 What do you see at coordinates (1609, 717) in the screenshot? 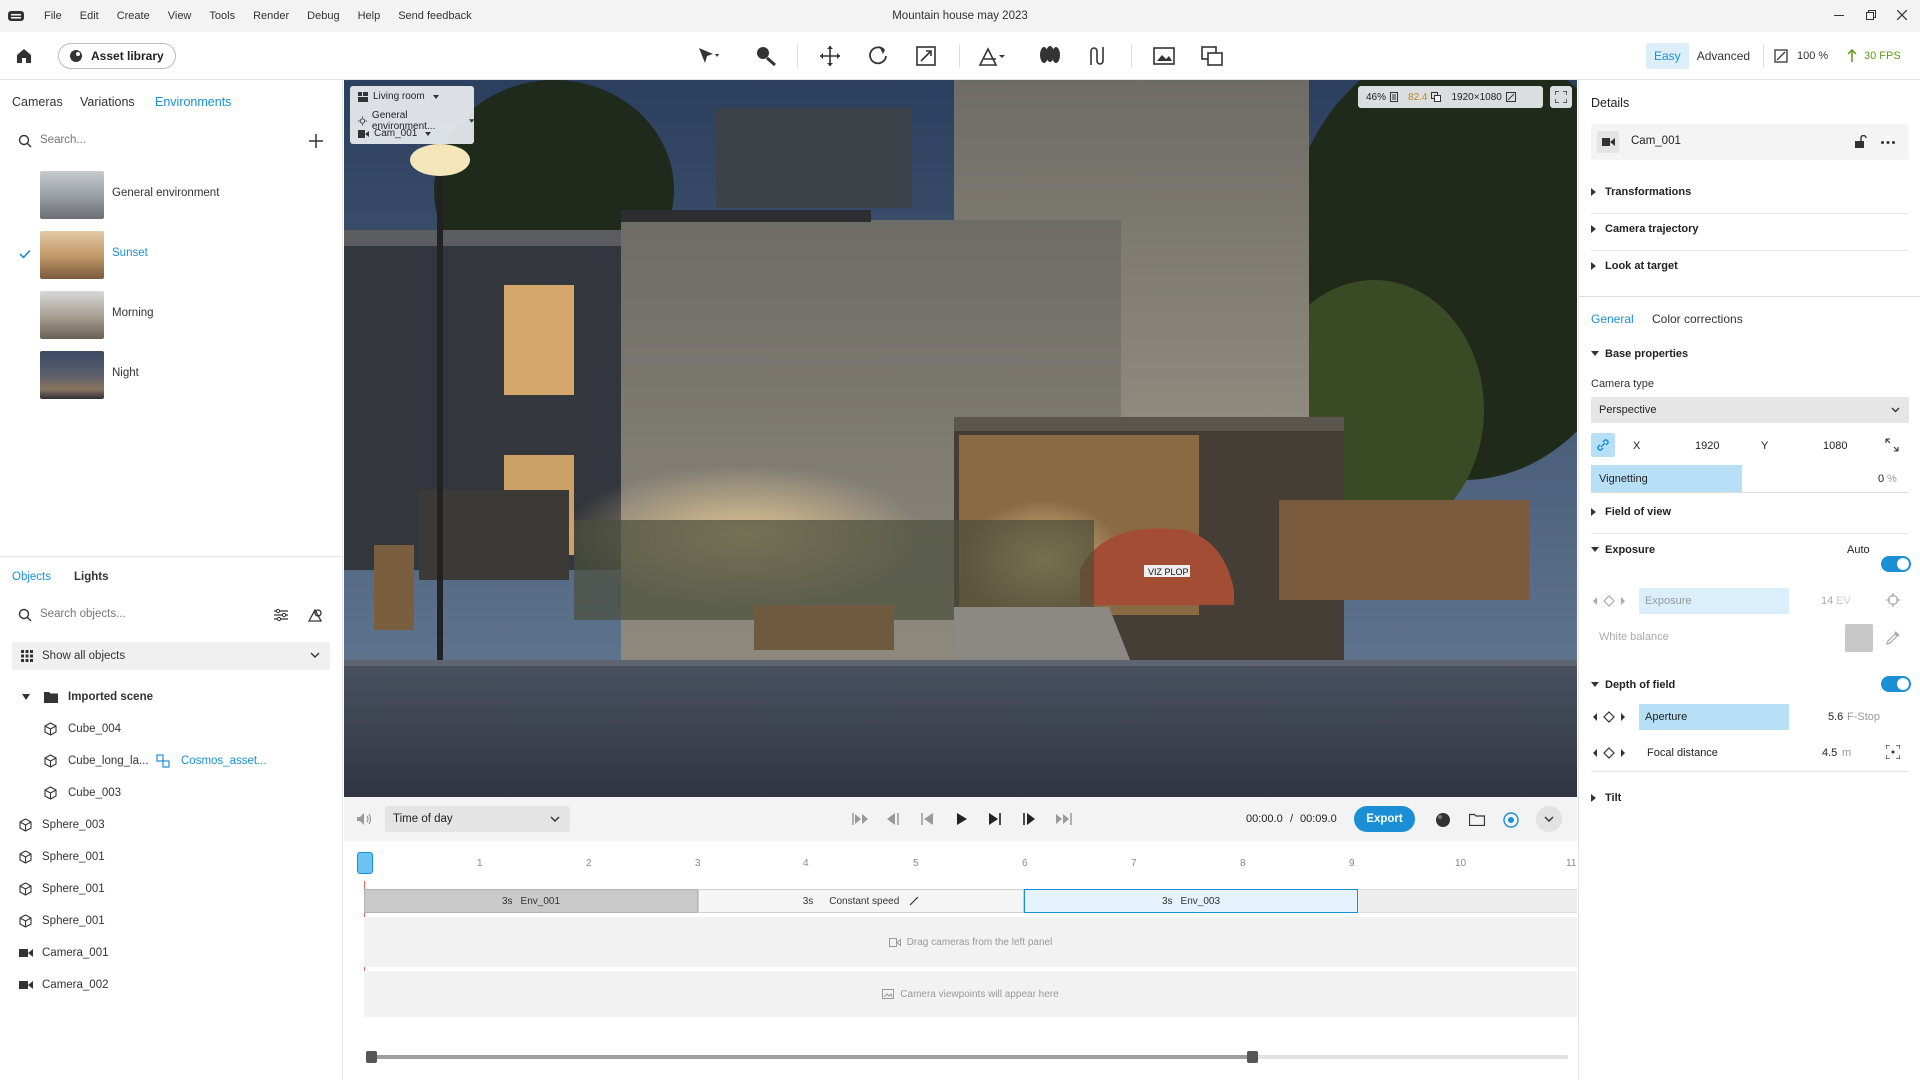
I see `aperture-keyframe-icon` at bounding box center [1609, 717].